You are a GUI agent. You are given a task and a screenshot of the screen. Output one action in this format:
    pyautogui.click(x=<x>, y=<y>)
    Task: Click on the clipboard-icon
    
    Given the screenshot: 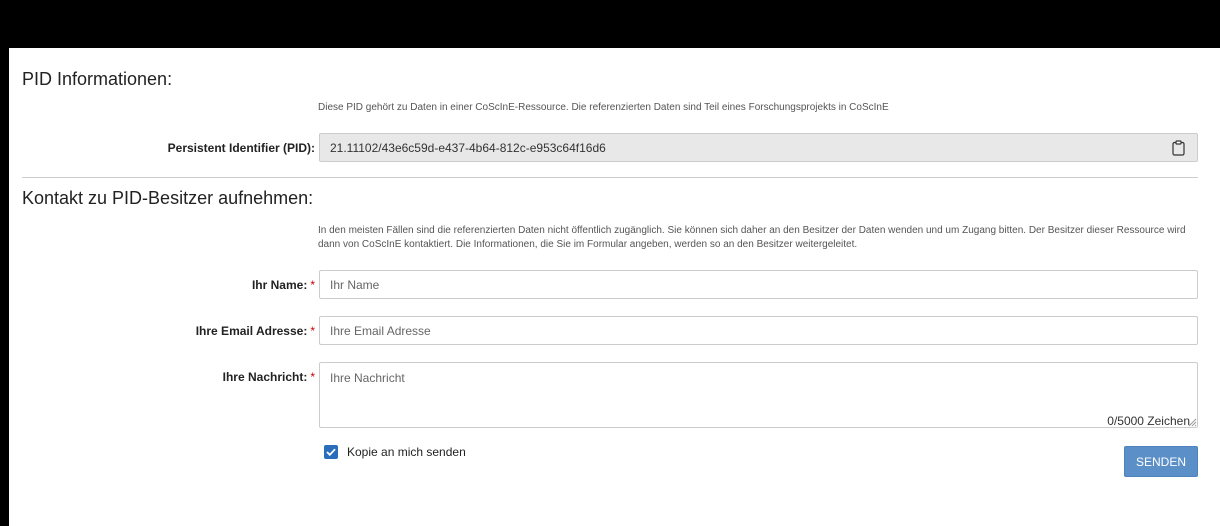 What is the action you would take?
    pyautogui.click(x=1178, y=147)
    